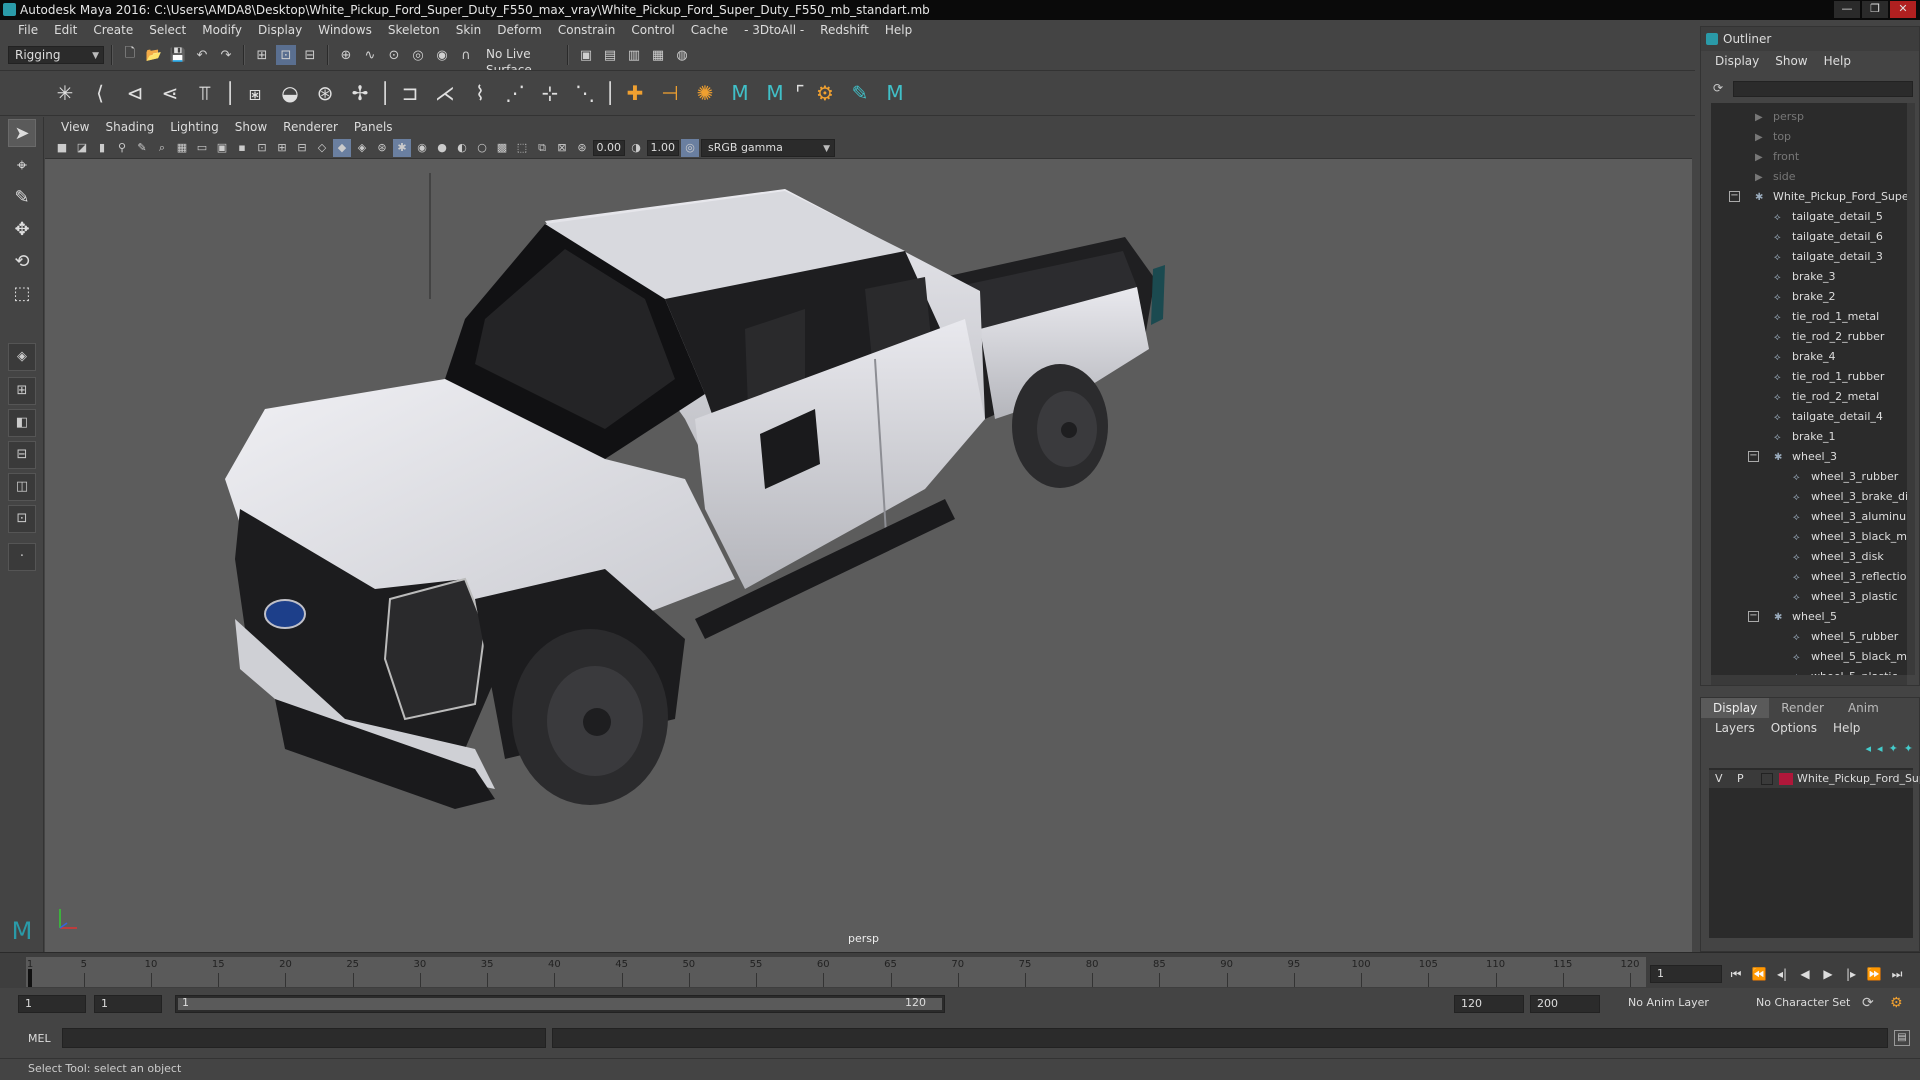 Image resolution: width=1920 pixels, height=1080 pixels. What do you see at coordinates (1838, 557) in the screenshot?
I see `outliner-item: ⟡ wheel_3_disk` at bounding box center [1838, 557].